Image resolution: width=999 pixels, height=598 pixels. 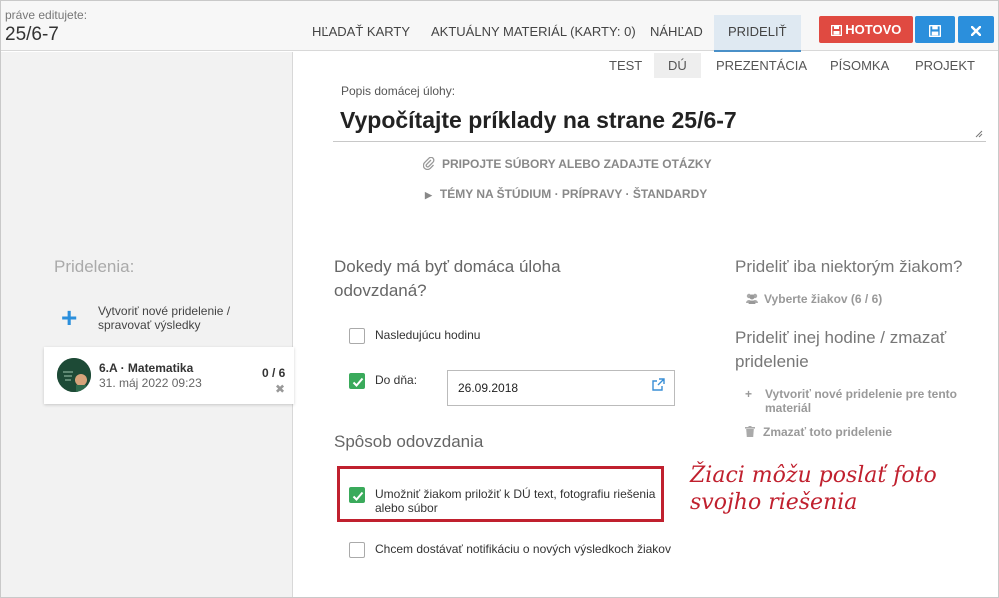 I want to click on tab-find-cards: HĽADAŤ KARTY, so click(x=361, y=33).